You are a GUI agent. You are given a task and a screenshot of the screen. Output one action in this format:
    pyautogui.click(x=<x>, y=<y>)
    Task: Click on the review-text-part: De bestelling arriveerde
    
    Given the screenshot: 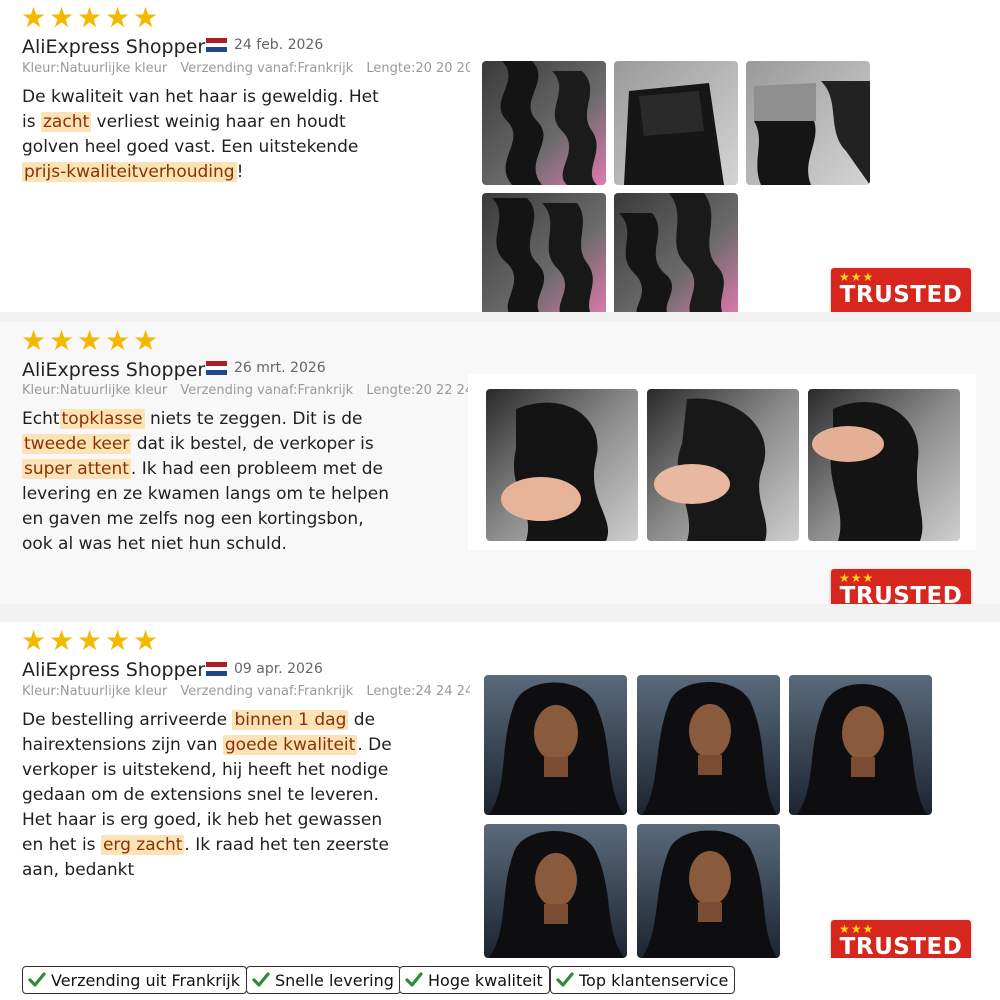 What is the action you would take?
    pyautogui.click(x=125, y=720)
    